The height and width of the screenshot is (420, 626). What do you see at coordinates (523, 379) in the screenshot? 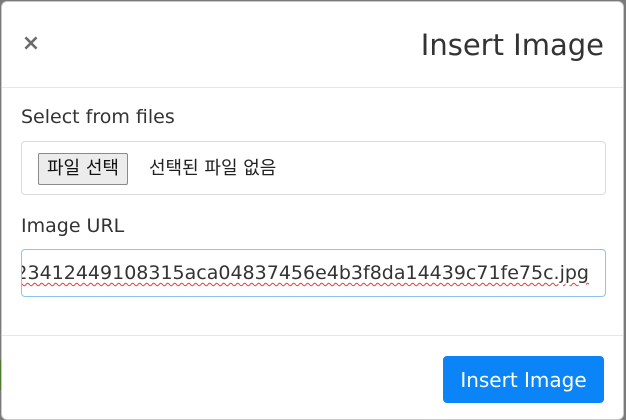
I see `insert-image-button: Insert Image` at bounding box center [523, 379].